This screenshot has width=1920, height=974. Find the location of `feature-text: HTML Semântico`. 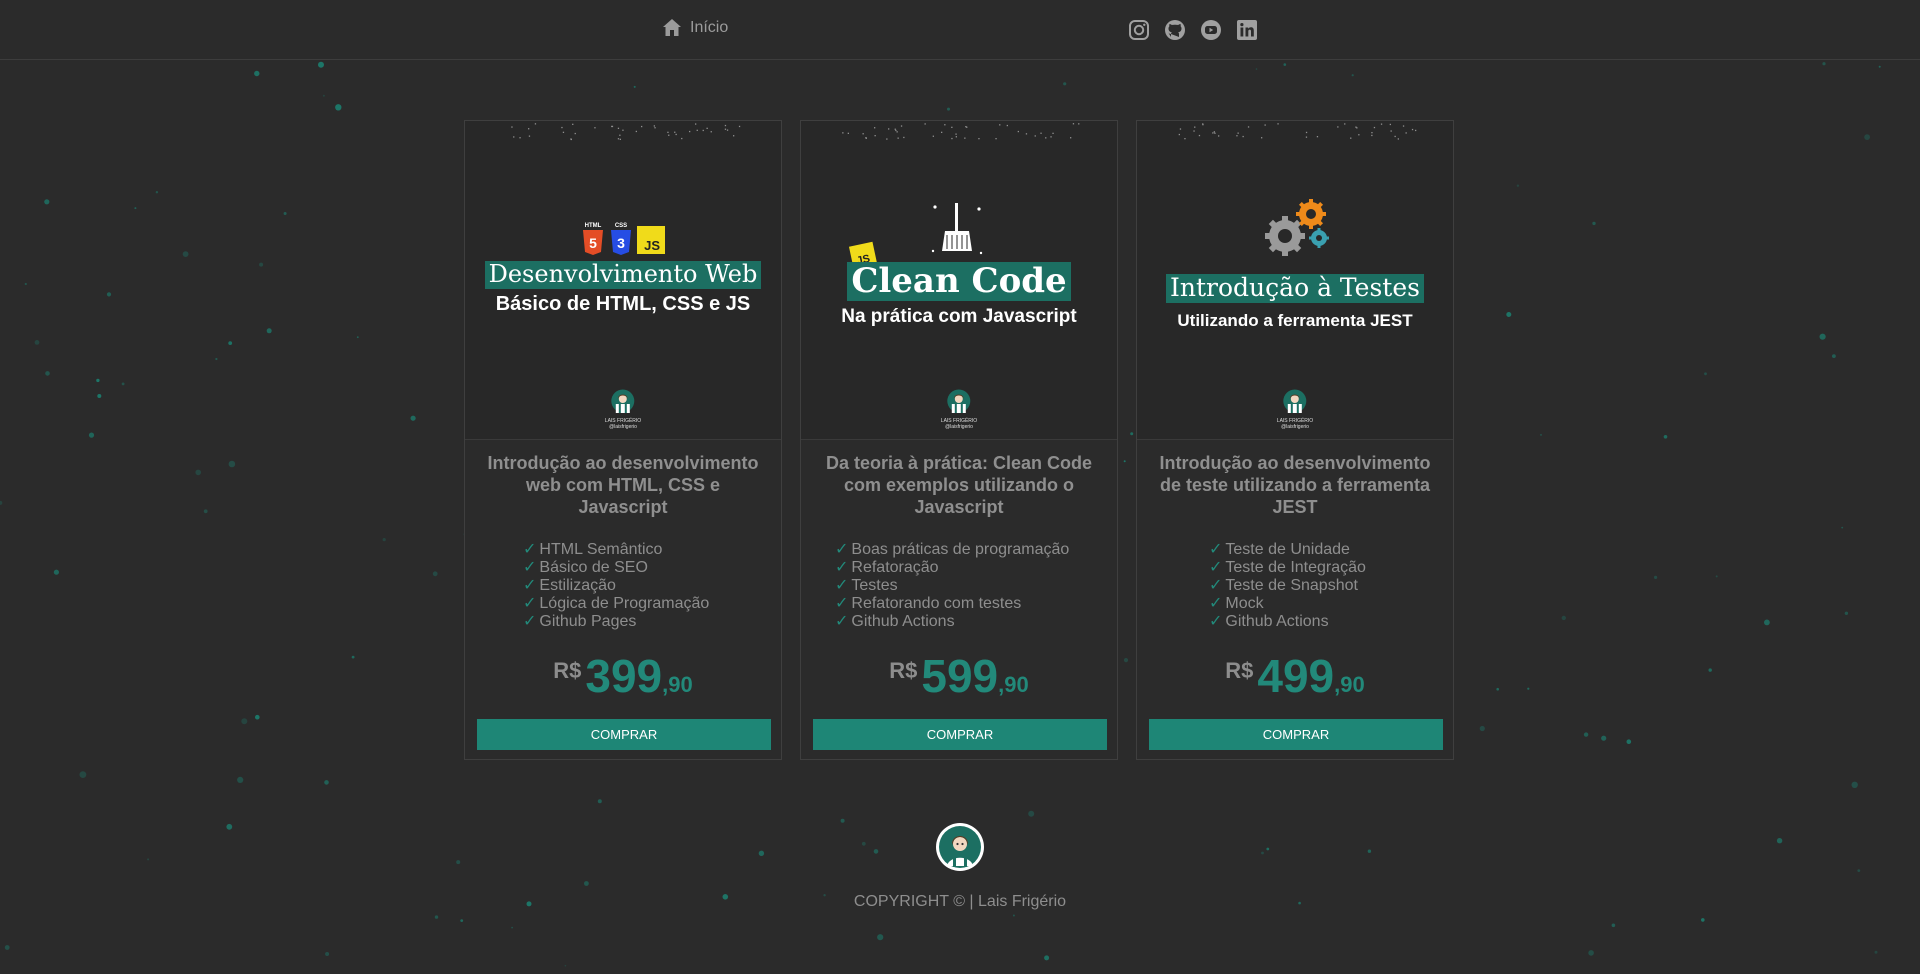

feature-text: HTML Semântico is located at coordinates (601, 549).